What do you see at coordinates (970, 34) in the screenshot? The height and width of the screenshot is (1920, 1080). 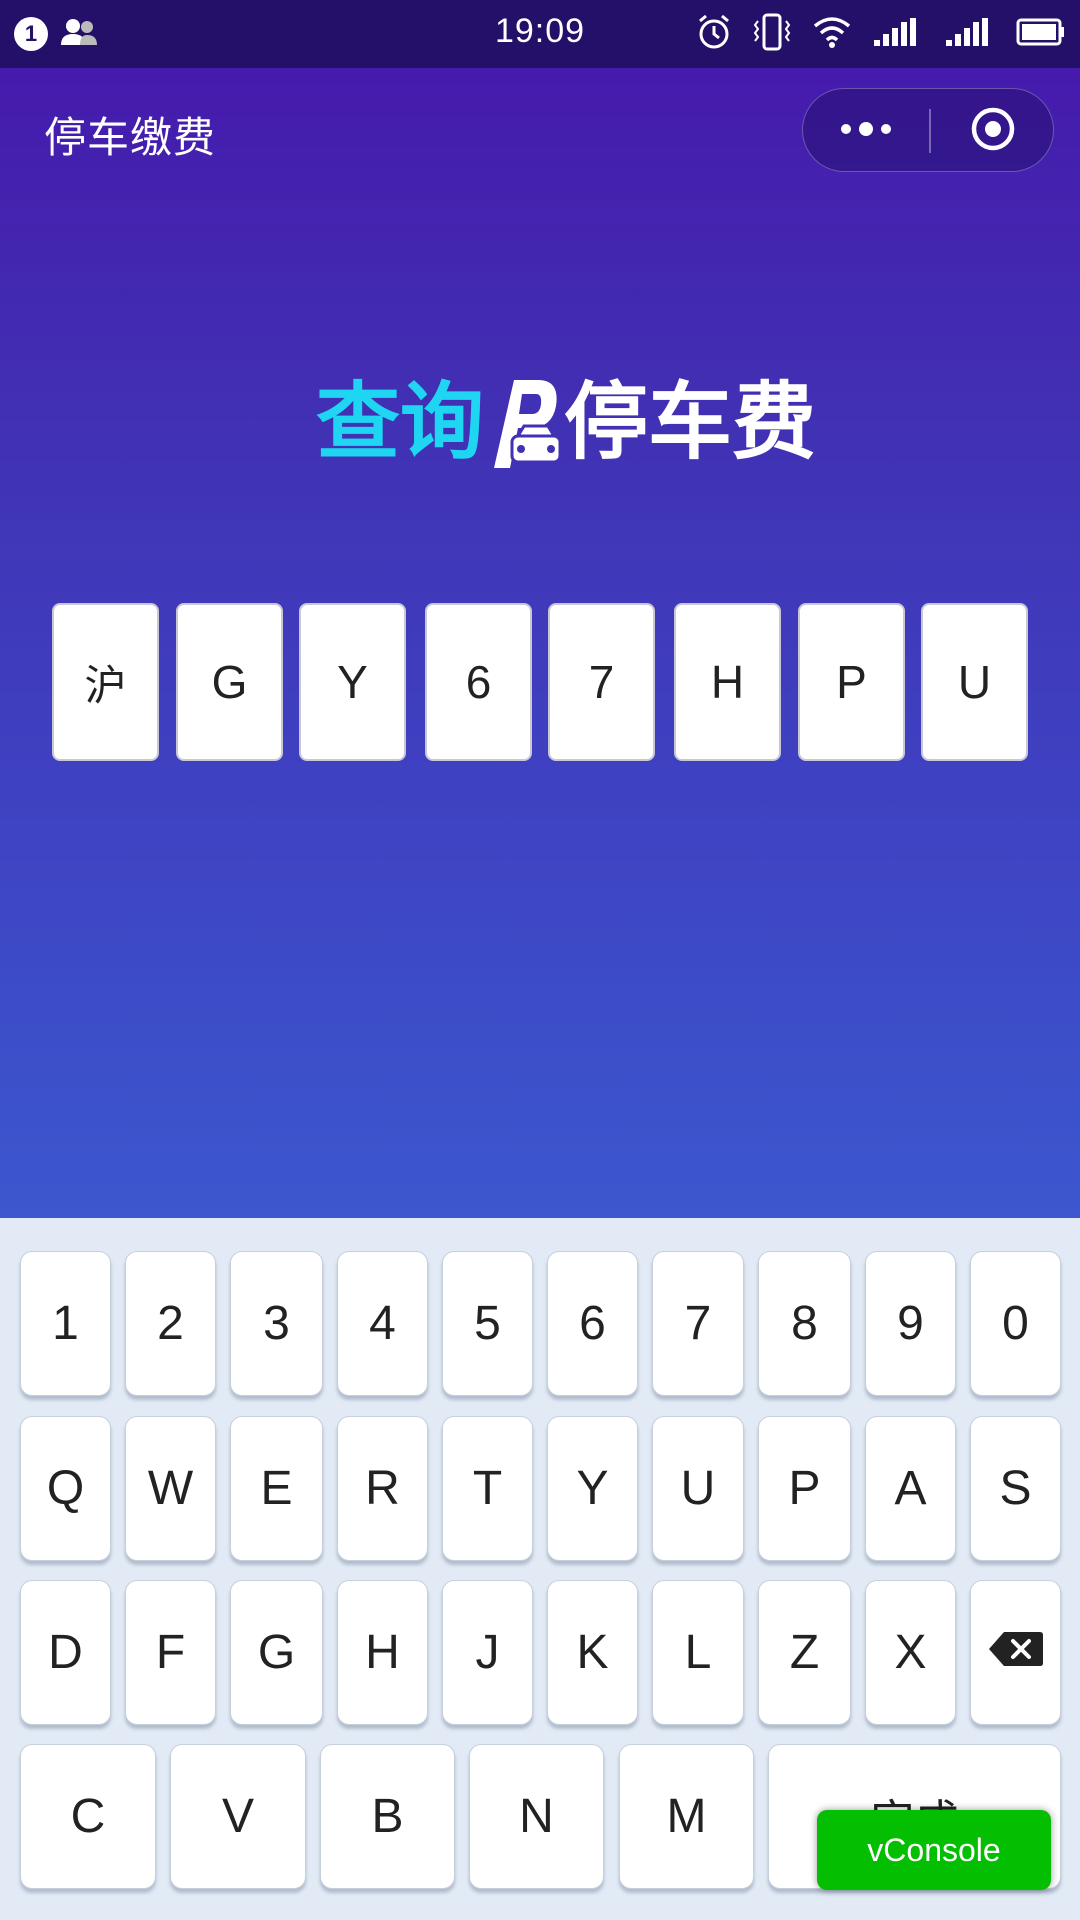 I see `signal-icon-sim2` at bounding box center [970, 34].